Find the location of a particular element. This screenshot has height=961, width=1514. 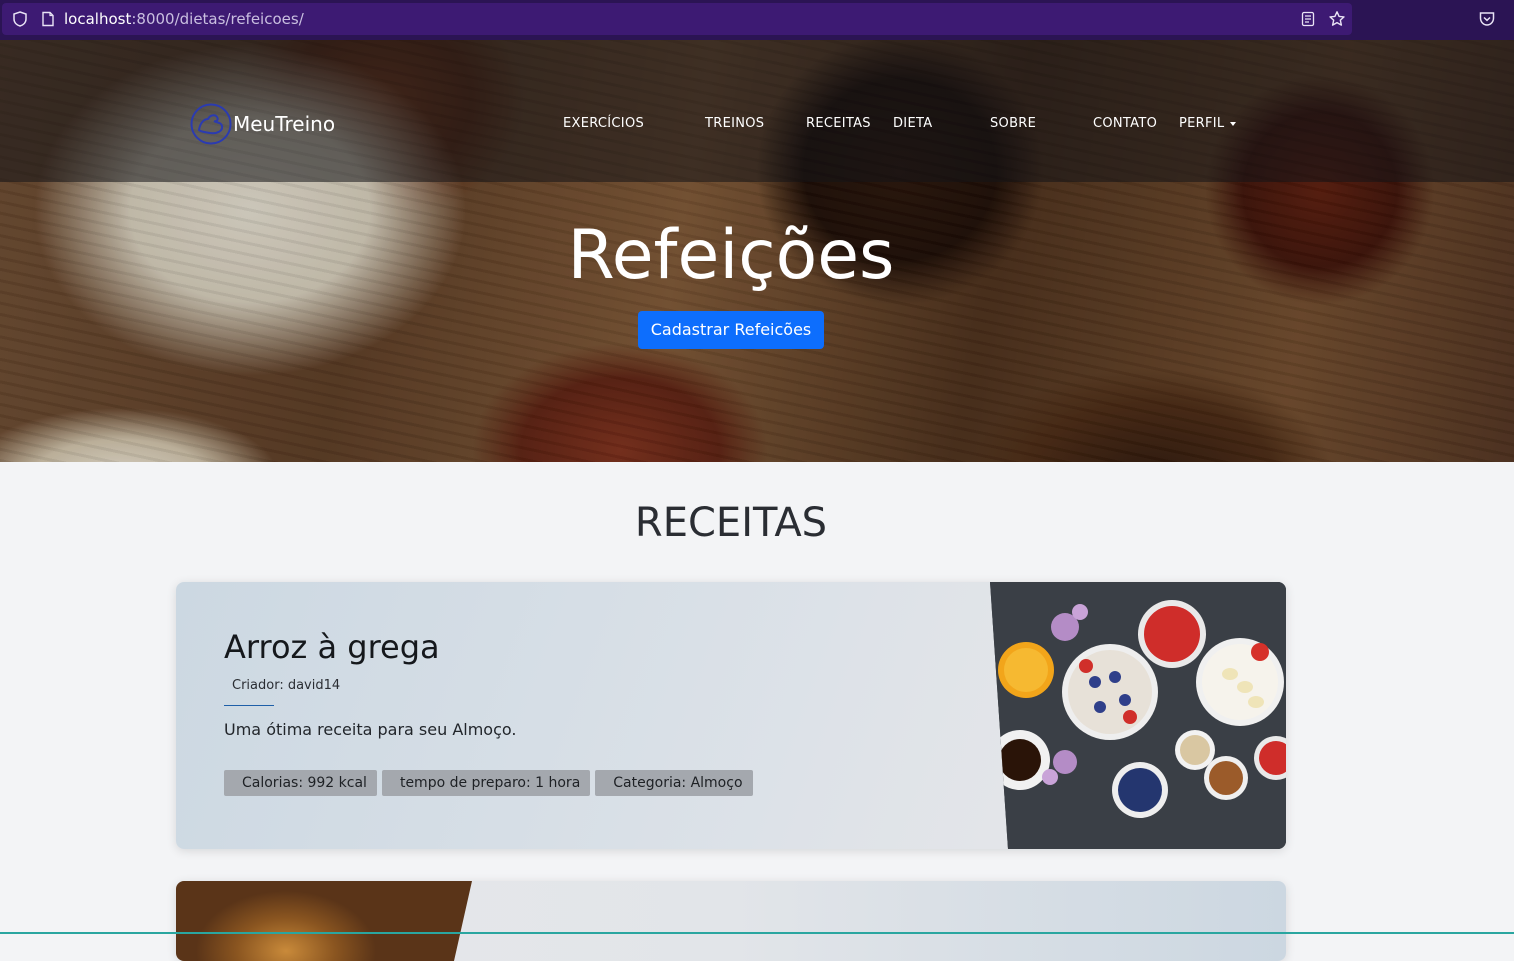

browser-toolbar: localhost:8000/dietas/refeicoes/ is located at coordinates (757, 20).